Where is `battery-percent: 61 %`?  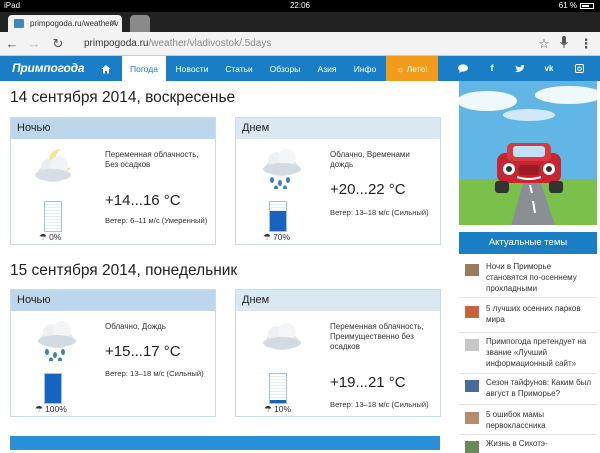 battery-percent: 61 % is located at coordinates (567, 5).